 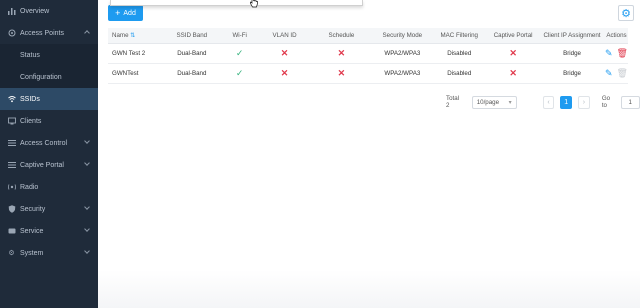 I want to click on radio-icon, so click(x=11, y=187).